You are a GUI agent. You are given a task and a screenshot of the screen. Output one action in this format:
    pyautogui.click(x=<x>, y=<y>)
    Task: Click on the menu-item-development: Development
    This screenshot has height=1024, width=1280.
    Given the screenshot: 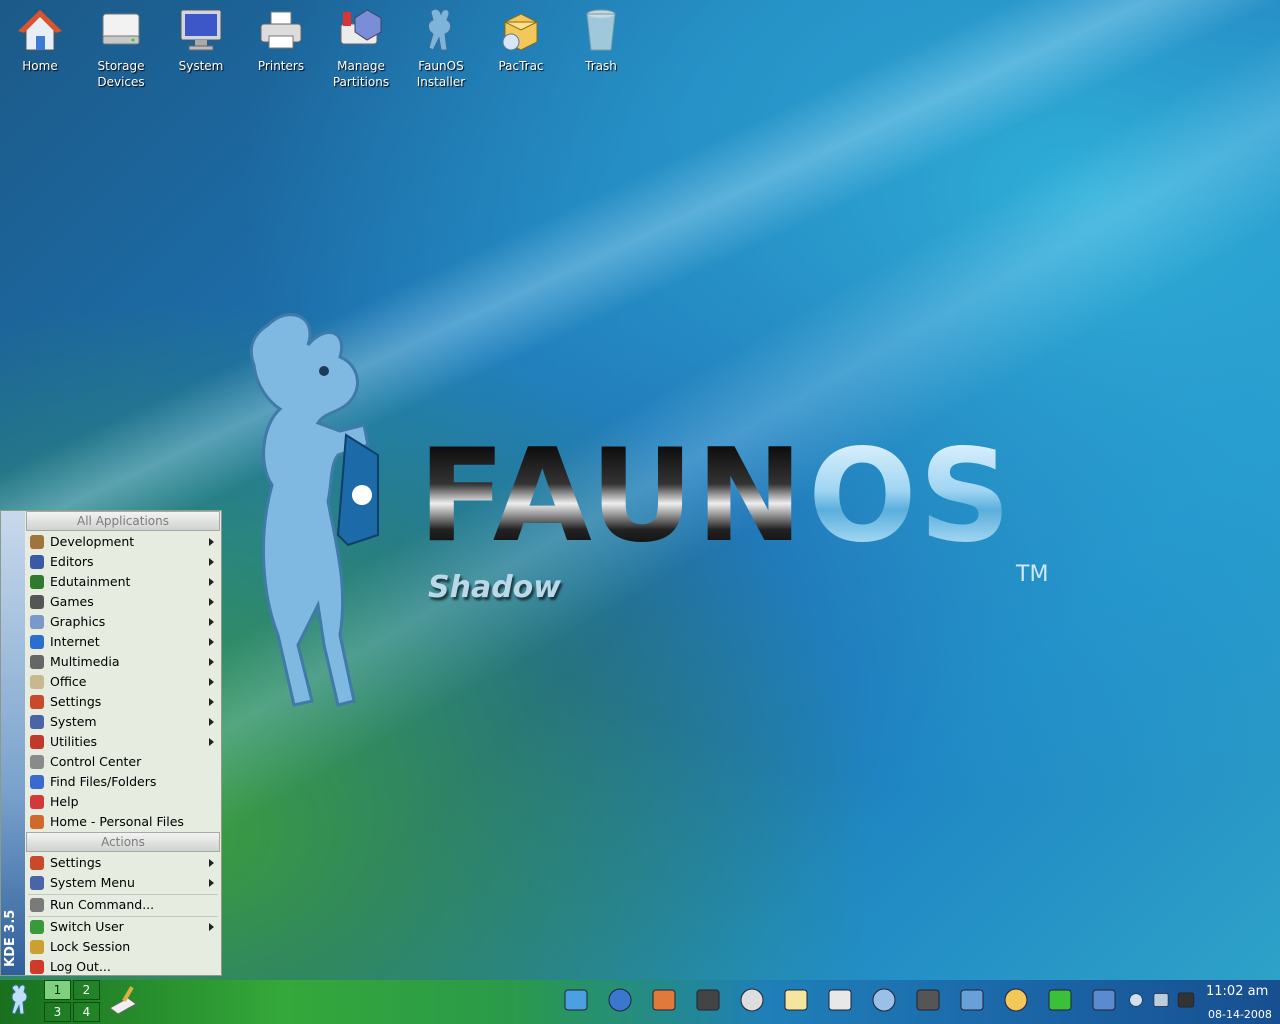 What is the action you would take?
    pyautogui.click(x=123, y=542)
    